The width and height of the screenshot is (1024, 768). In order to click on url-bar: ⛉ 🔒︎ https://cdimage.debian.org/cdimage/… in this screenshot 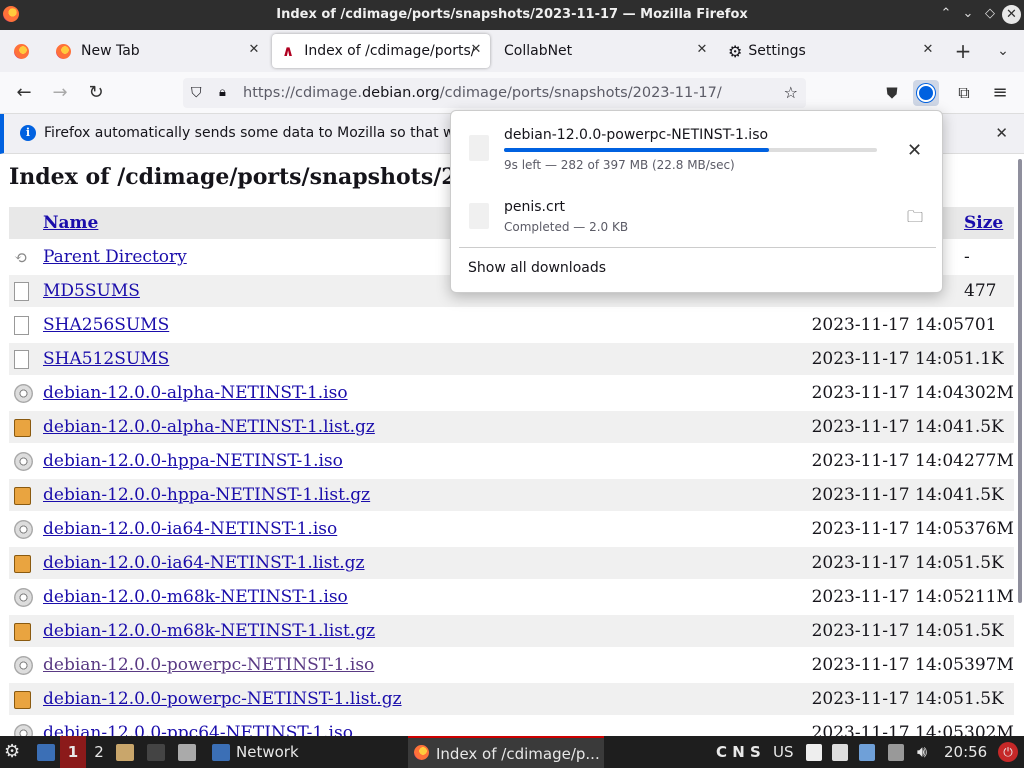, I will do `click(494, 93)`.